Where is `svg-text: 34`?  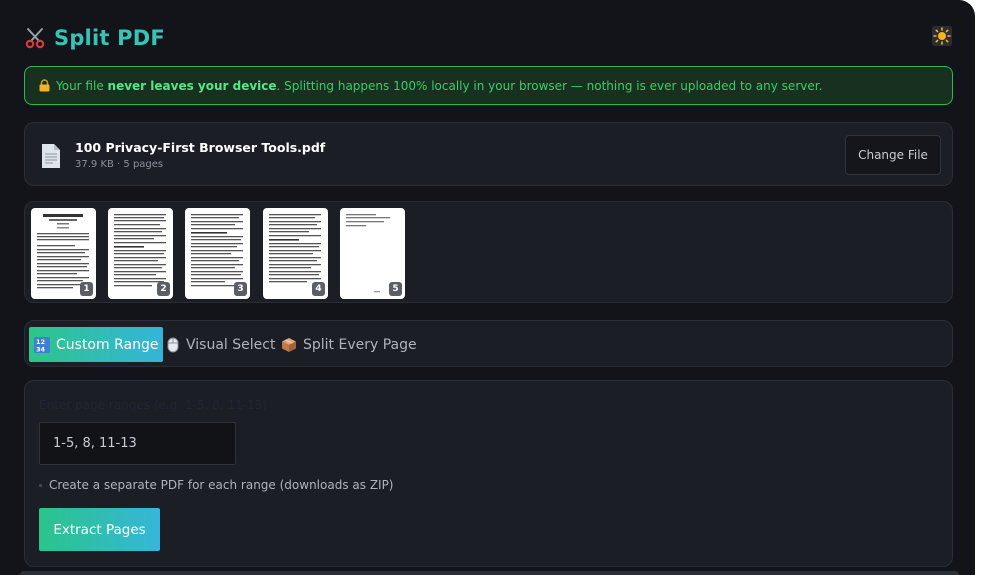 svg-text: 34 is located at coordinates (41, 349).